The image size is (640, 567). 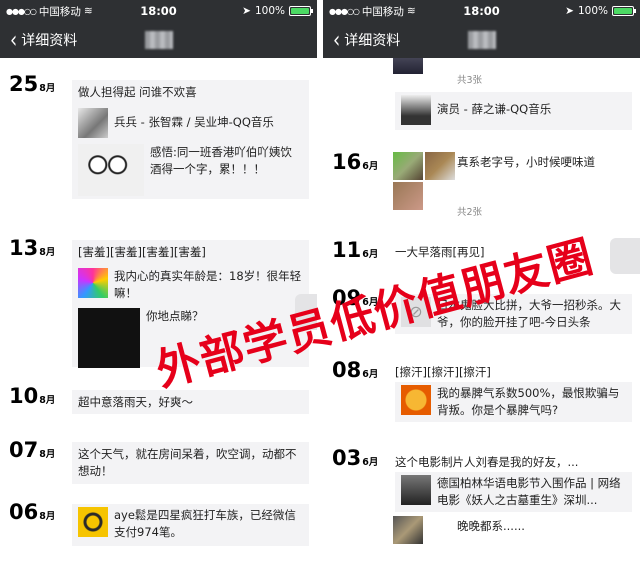 I want to click on music-title: 演员 - 薛之谦-QQ音乐, so click(x=494, y=109).